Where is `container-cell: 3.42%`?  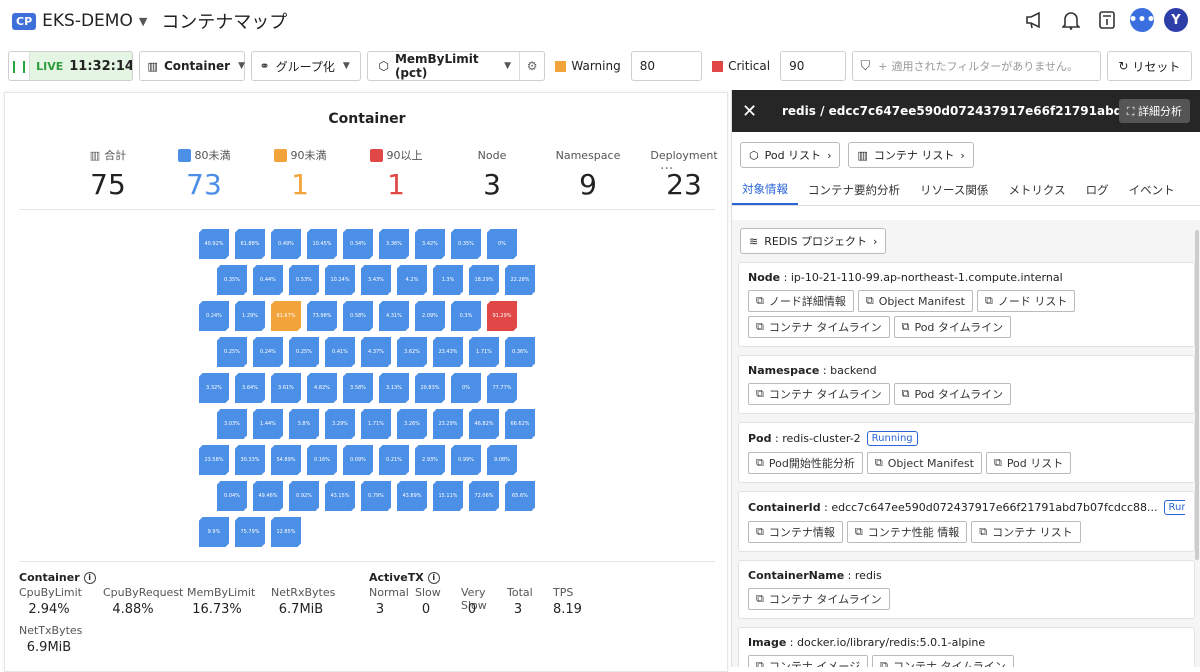 container-cell: 3.42% is located at coordinates (430, 244).